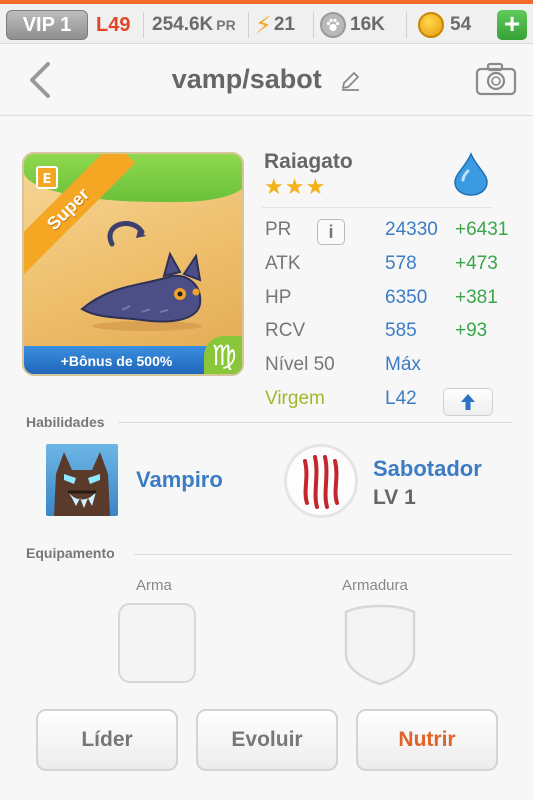 The width and height of the screenshot is (533, 800). I want to click on energy-counter: ⚡ 21, so click(275, 25).